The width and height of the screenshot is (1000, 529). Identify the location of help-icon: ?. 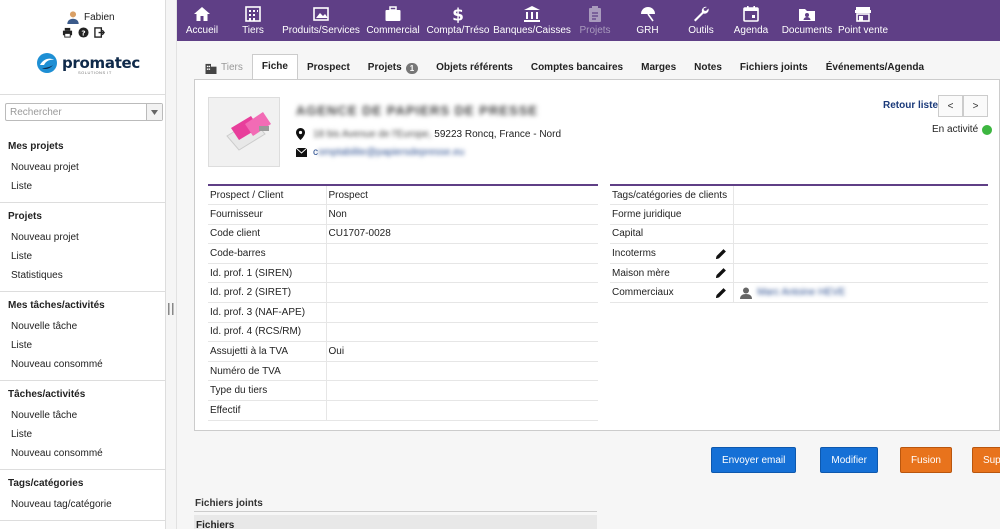
(83, 32).